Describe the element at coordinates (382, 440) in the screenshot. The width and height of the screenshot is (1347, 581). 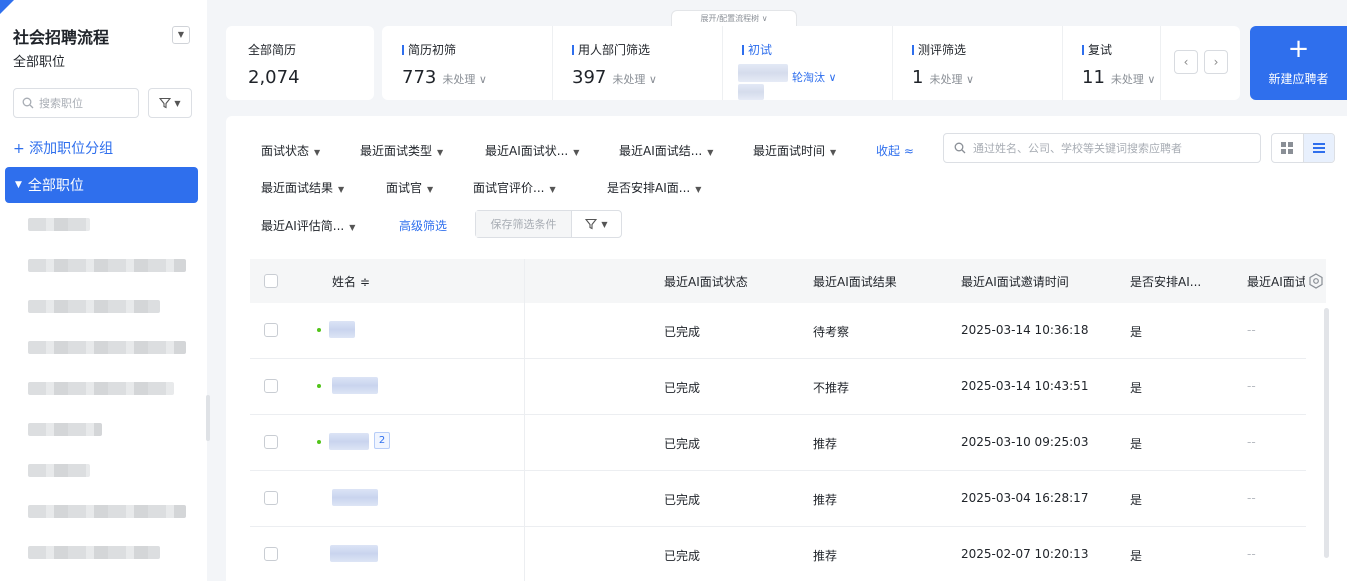
I see `application-count-badge: 2` at that location.